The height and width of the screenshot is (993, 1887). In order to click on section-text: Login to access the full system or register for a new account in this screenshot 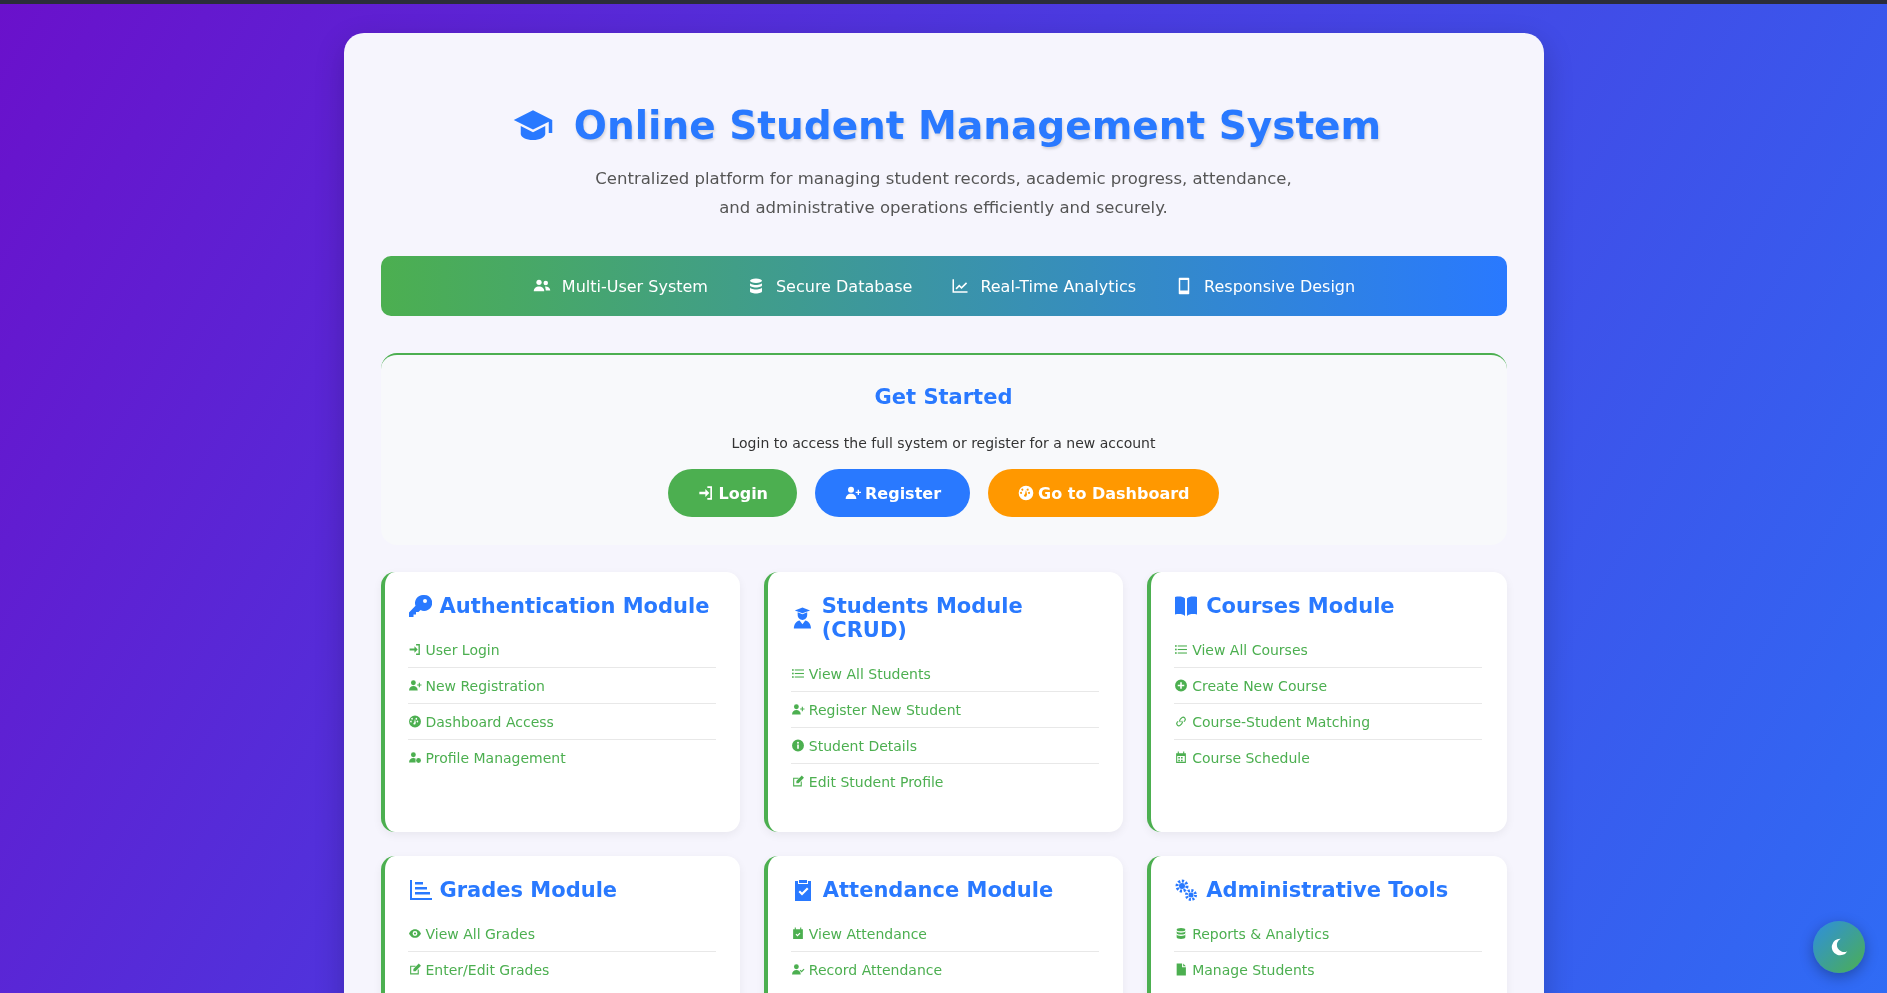, I will do `click(943, 443)`.